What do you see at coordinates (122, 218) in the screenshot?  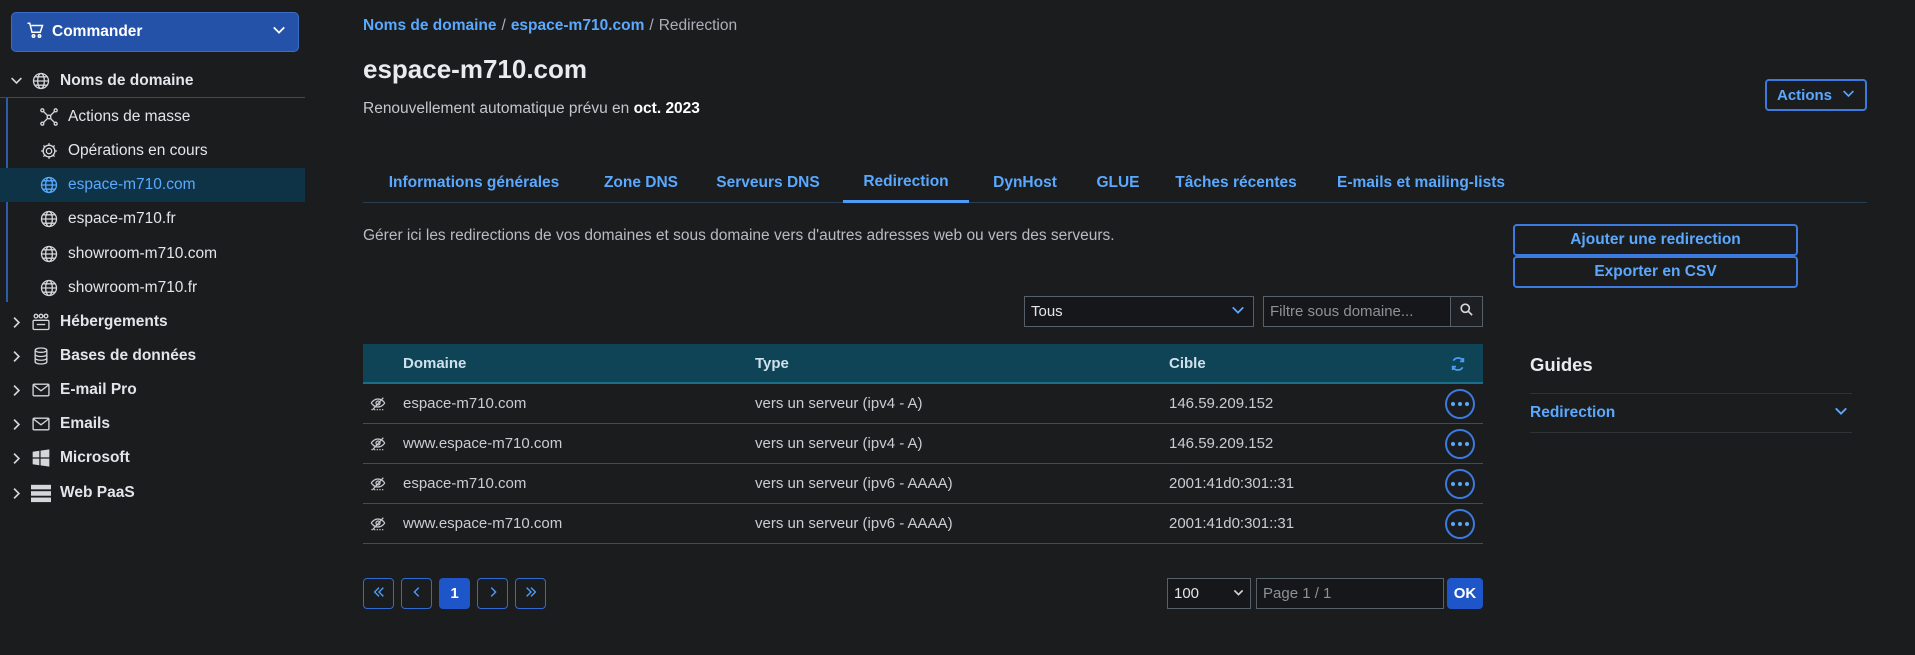 I see `sidebar-item-label: espace-m710.fr` at bounding box center [122, 218].